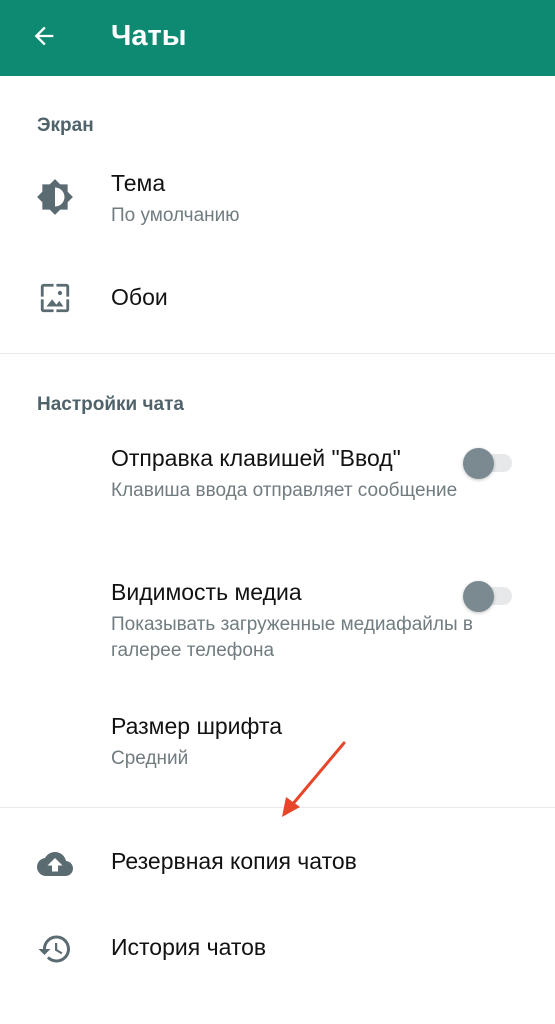 The width and height of the screenshot is (555, 1024). I want to click on enter-sends-description: Клавиша ввода отправляет сообщение, so click(284, 490).